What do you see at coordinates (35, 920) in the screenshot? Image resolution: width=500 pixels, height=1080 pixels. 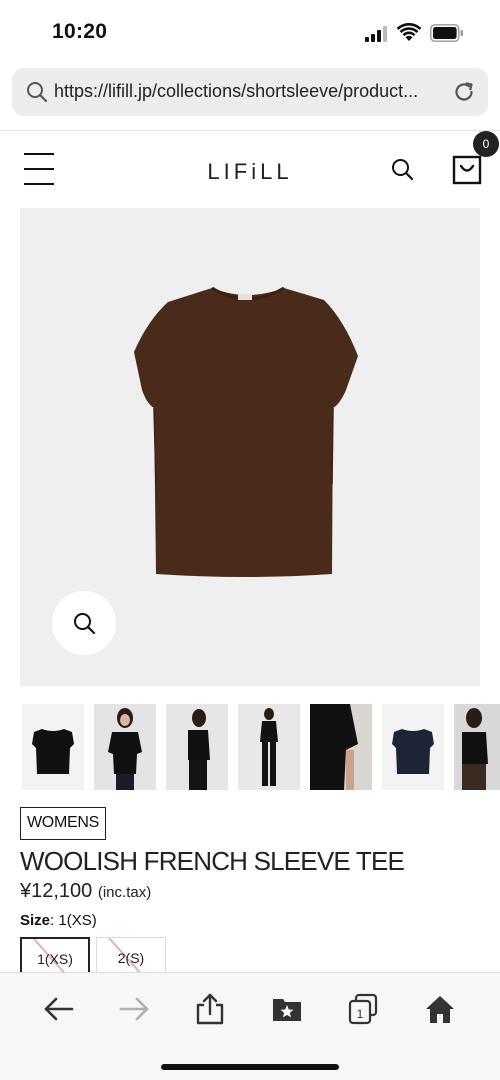 I see `size-label: Size` at bounding box center [35, 920].